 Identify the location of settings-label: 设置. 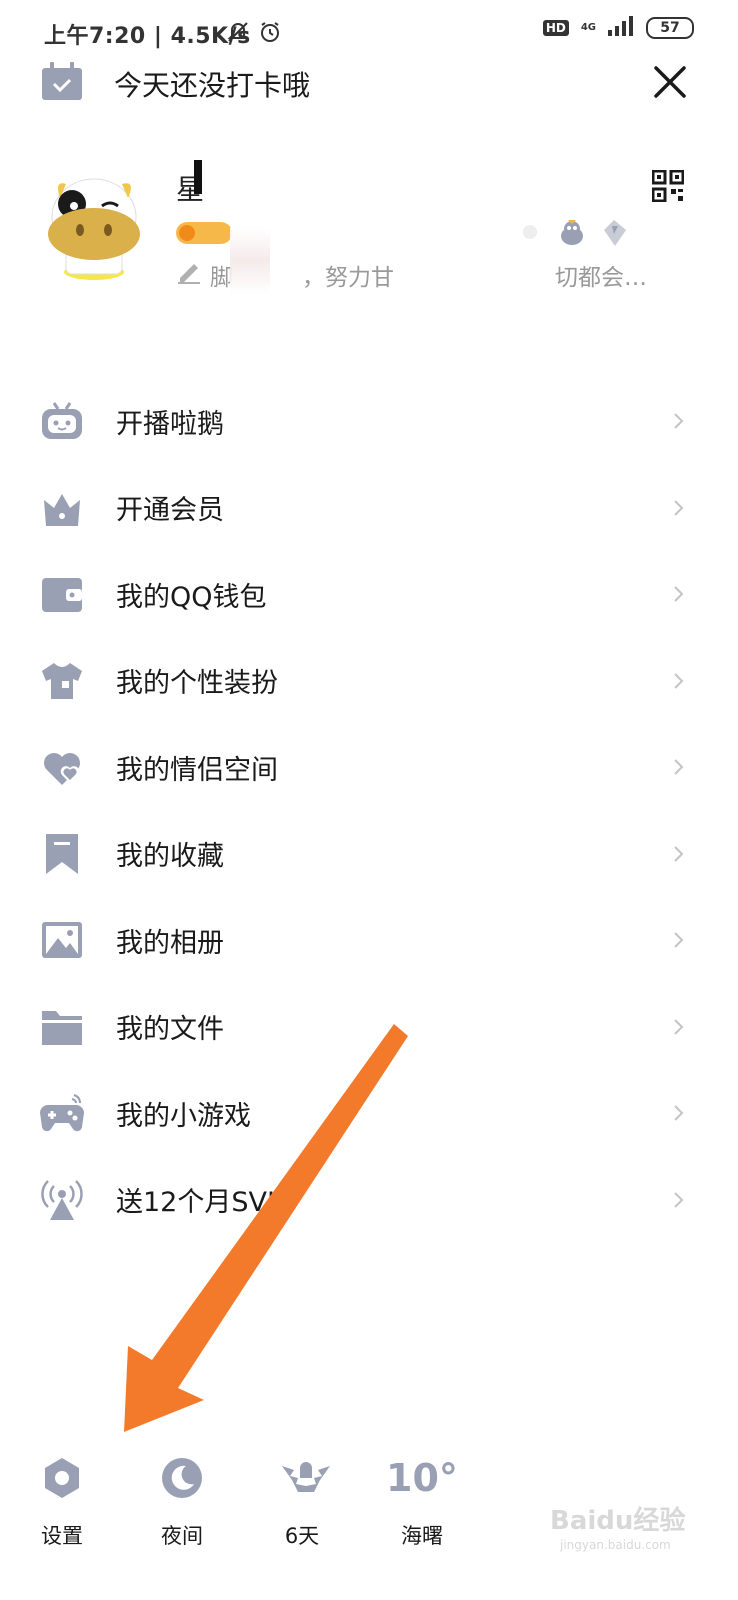
(62, 1536).